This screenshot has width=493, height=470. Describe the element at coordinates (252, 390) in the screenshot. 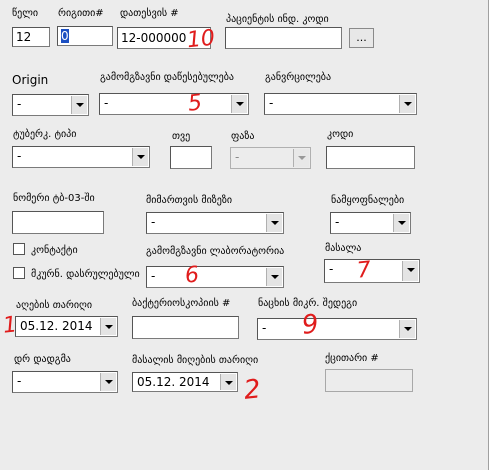

I see `annotation-2: 2` at that location.